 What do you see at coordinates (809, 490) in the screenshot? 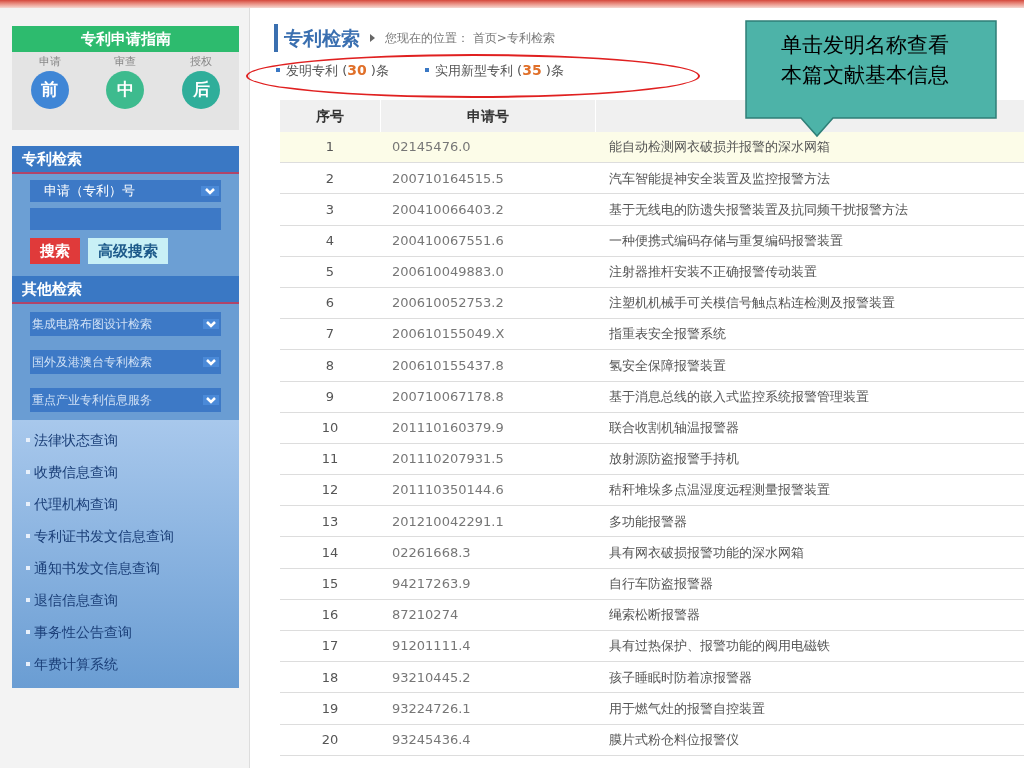
I see `invention-name-link: 秸秆堆垛多点温湿度远程测量报警装置` at bounding box center [809, 490].